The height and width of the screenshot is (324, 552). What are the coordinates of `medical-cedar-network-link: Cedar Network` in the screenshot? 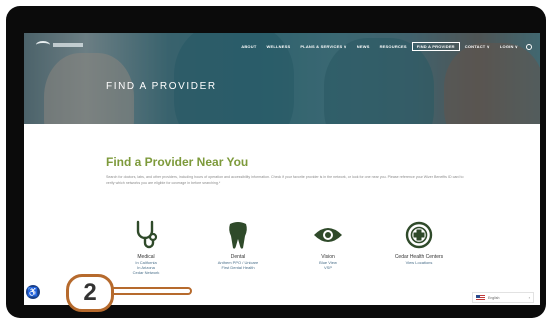 It's located at (146, 272).